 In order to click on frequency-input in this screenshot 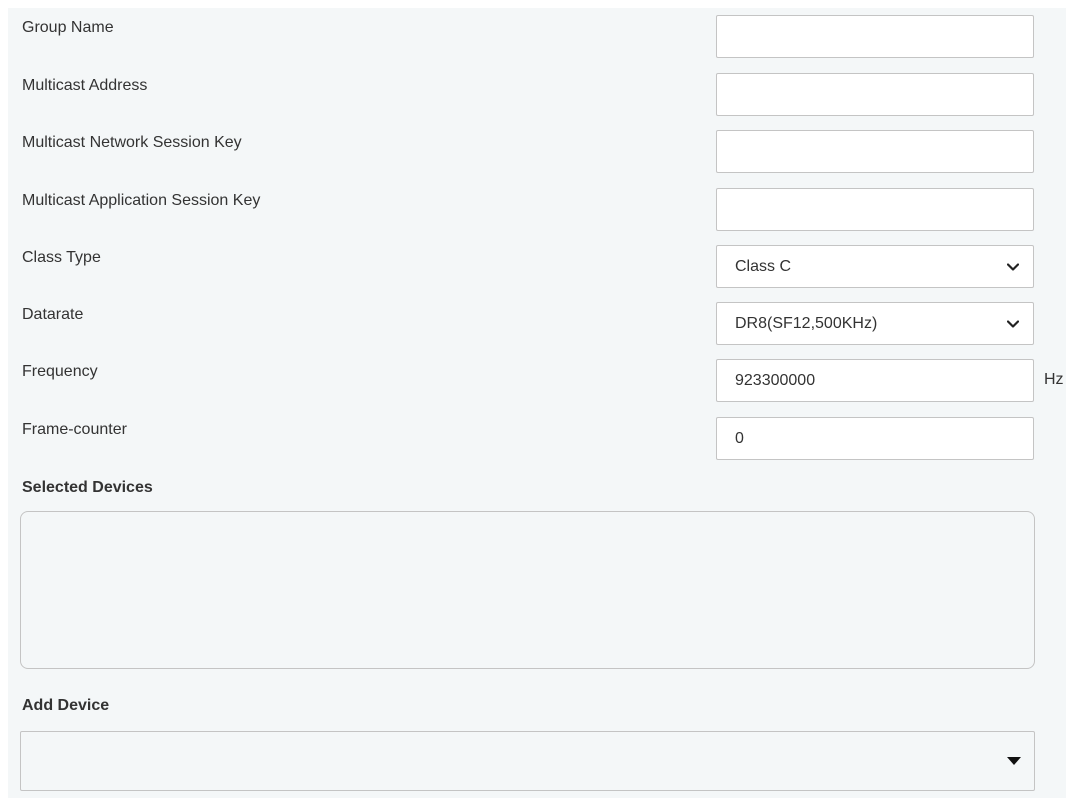, I will do `click(875, 380)`.